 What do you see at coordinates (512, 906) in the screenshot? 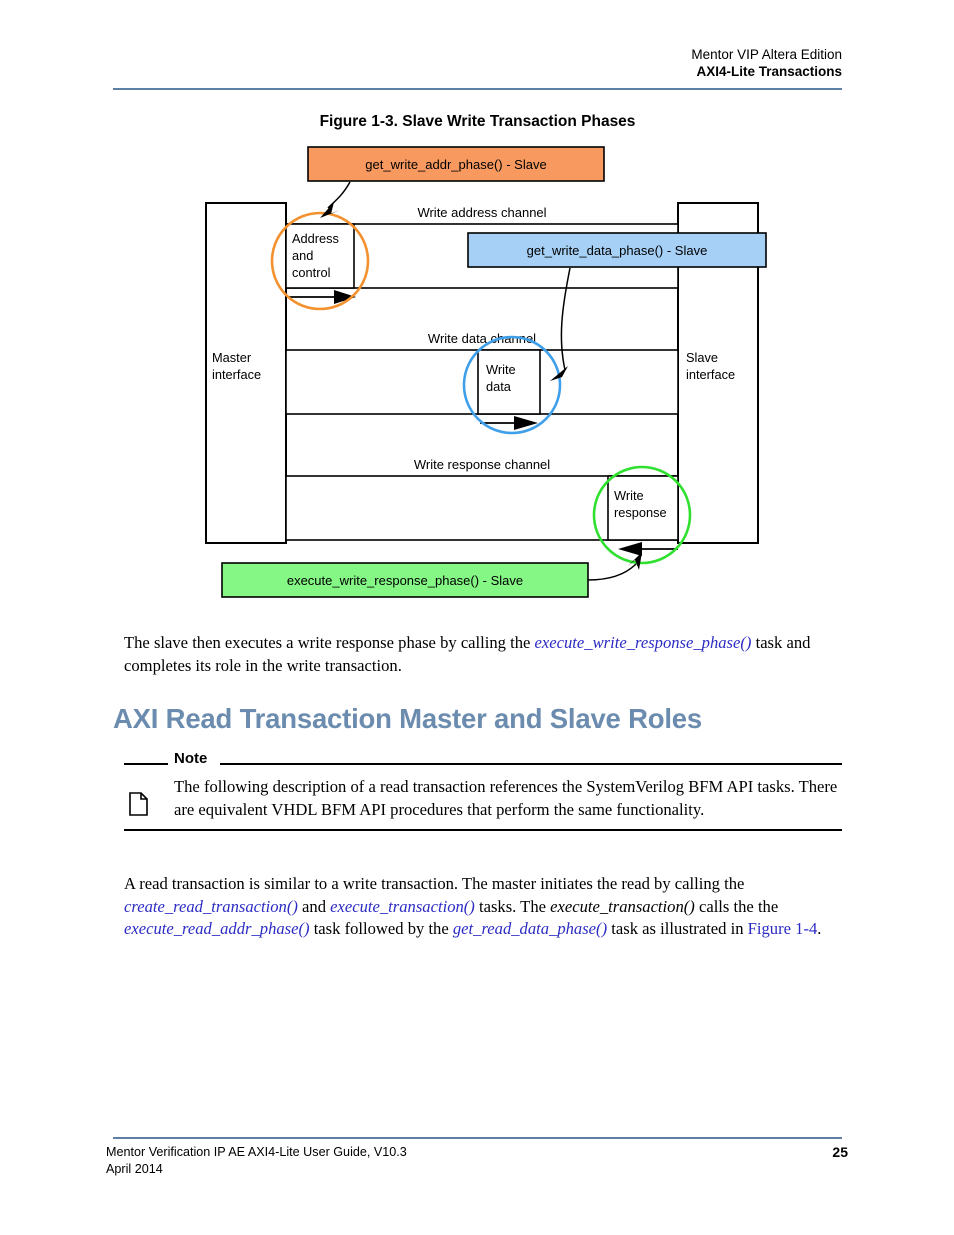
I see `para-read-part3: tasks. The` at bounding box center [512, 906].